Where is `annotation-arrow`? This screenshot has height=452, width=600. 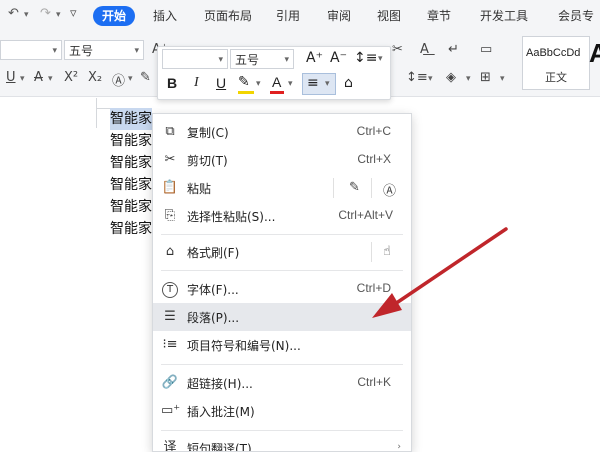 annotation-arrow is located at coordinates (440, 272).